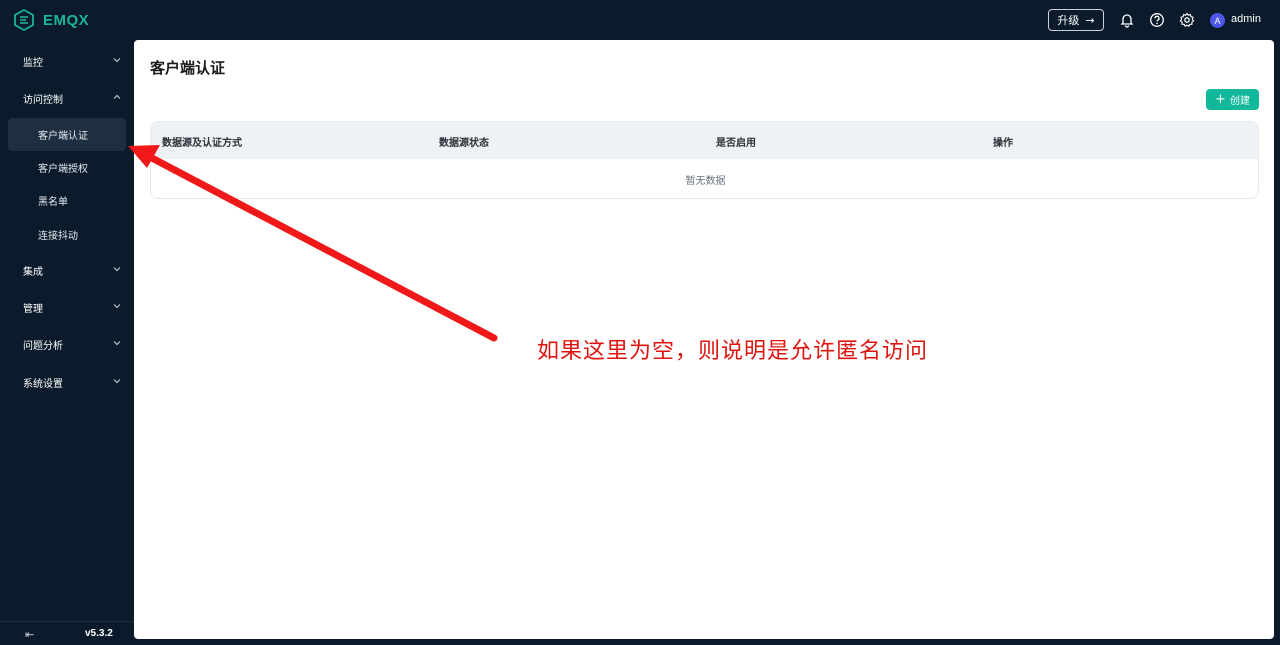 This screenshot has width=1280, height=645. Describe the element at coordinates (733, 351) in the screenshot. I see `annotation-text: 如果这里为空，则说明是允许匿名访问` at that location.